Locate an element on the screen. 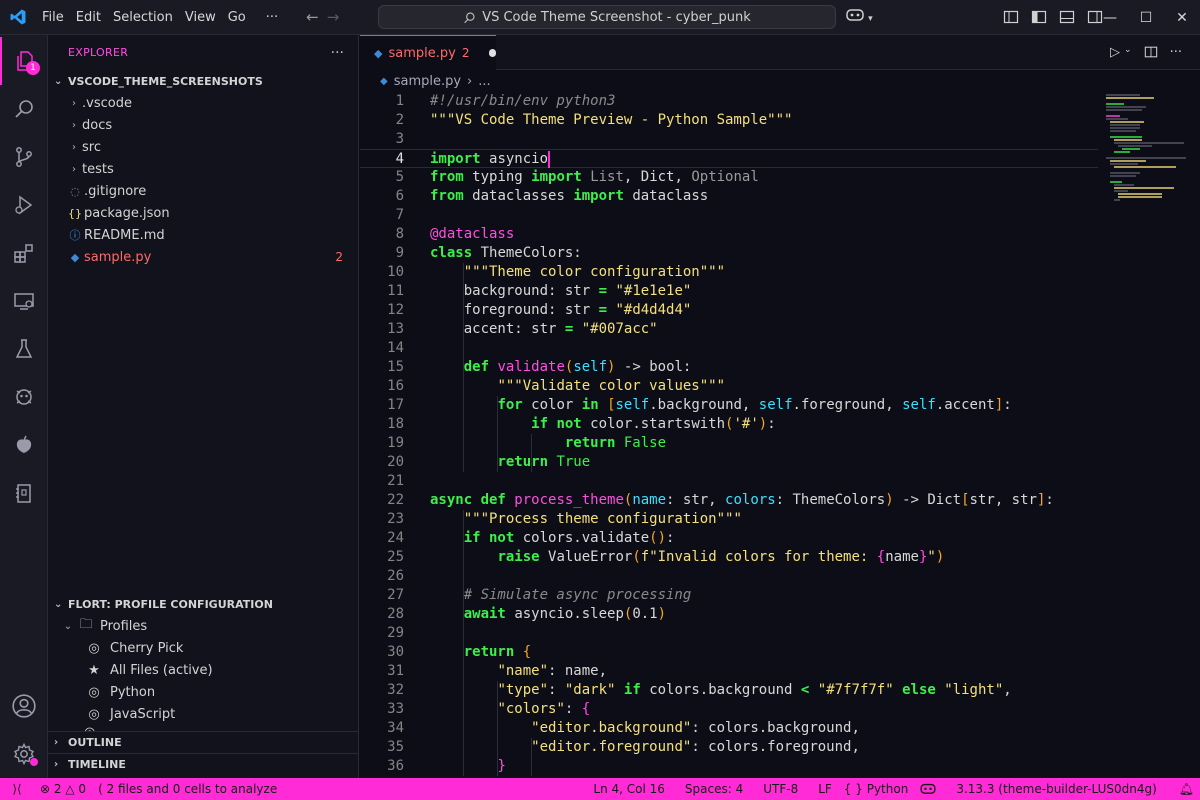 This screenshot has width=1200, height=800. customize-layout-icon is located at coordinates (1011, 17).